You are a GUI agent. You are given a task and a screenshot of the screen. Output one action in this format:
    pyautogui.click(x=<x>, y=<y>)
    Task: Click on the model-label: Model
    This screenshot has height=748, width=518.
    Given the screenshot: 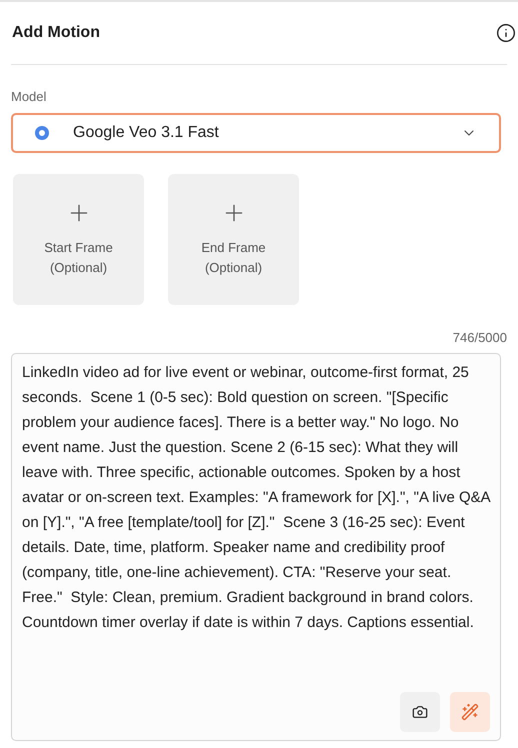 What is the action you would take?
    pyautogui.click(x=29, y=97)
    